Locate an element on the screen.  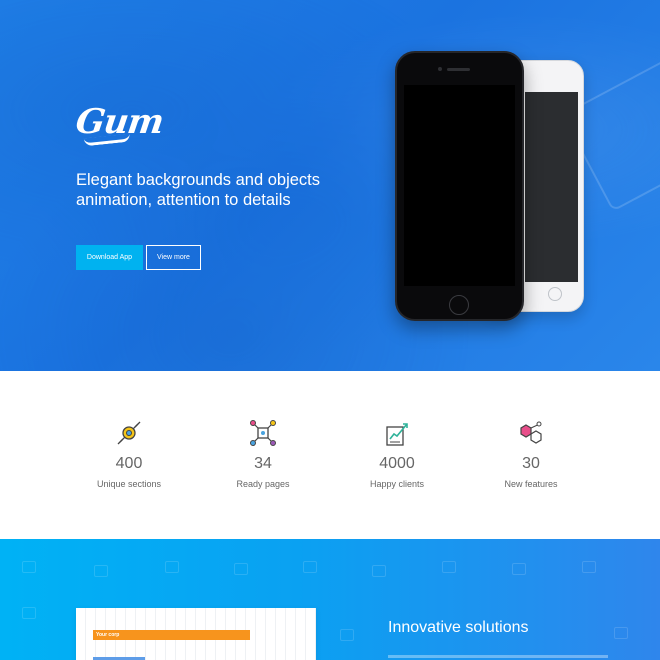
stat-label: Happy clients is located at coordinates (397, 484).